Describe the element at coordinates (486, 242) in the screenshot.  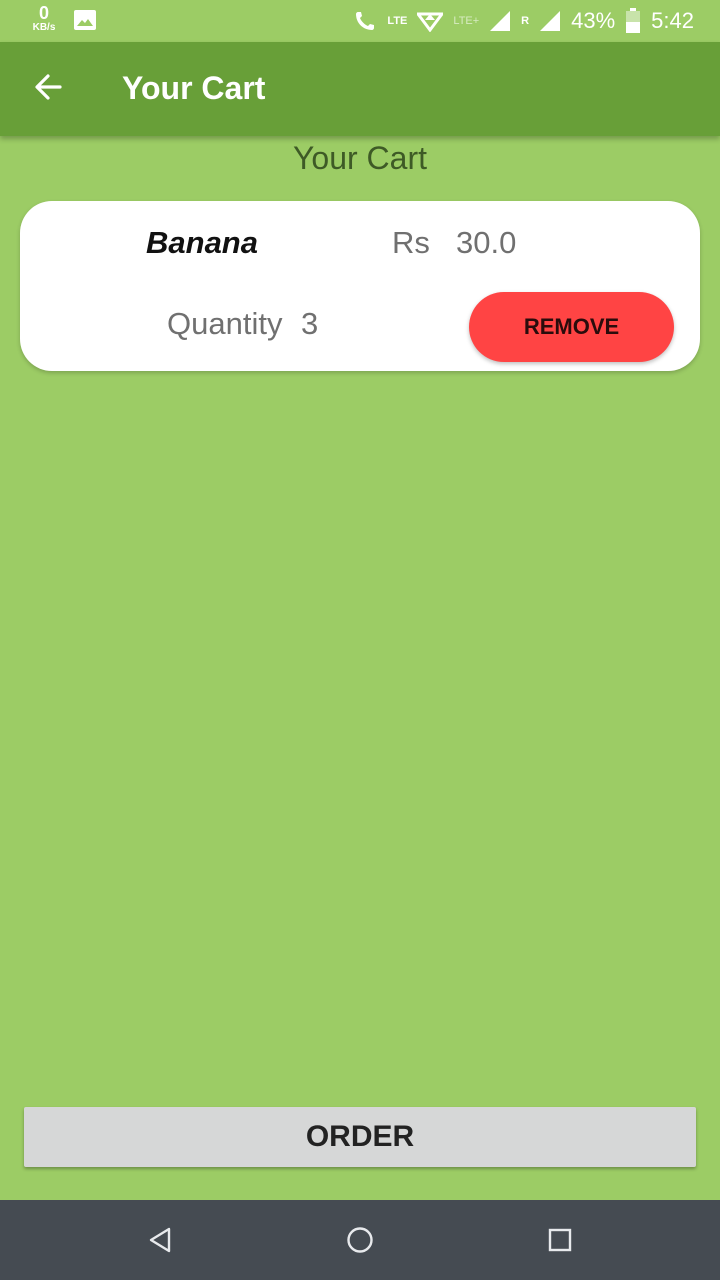
I see `item-price: 30.0` at that location.